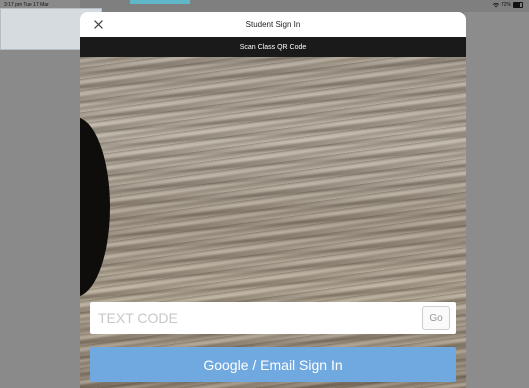 This screenshot has height=388, width=529. I want to click on scan-instruction-label: Scan Class QR Code, so click(273, 47).